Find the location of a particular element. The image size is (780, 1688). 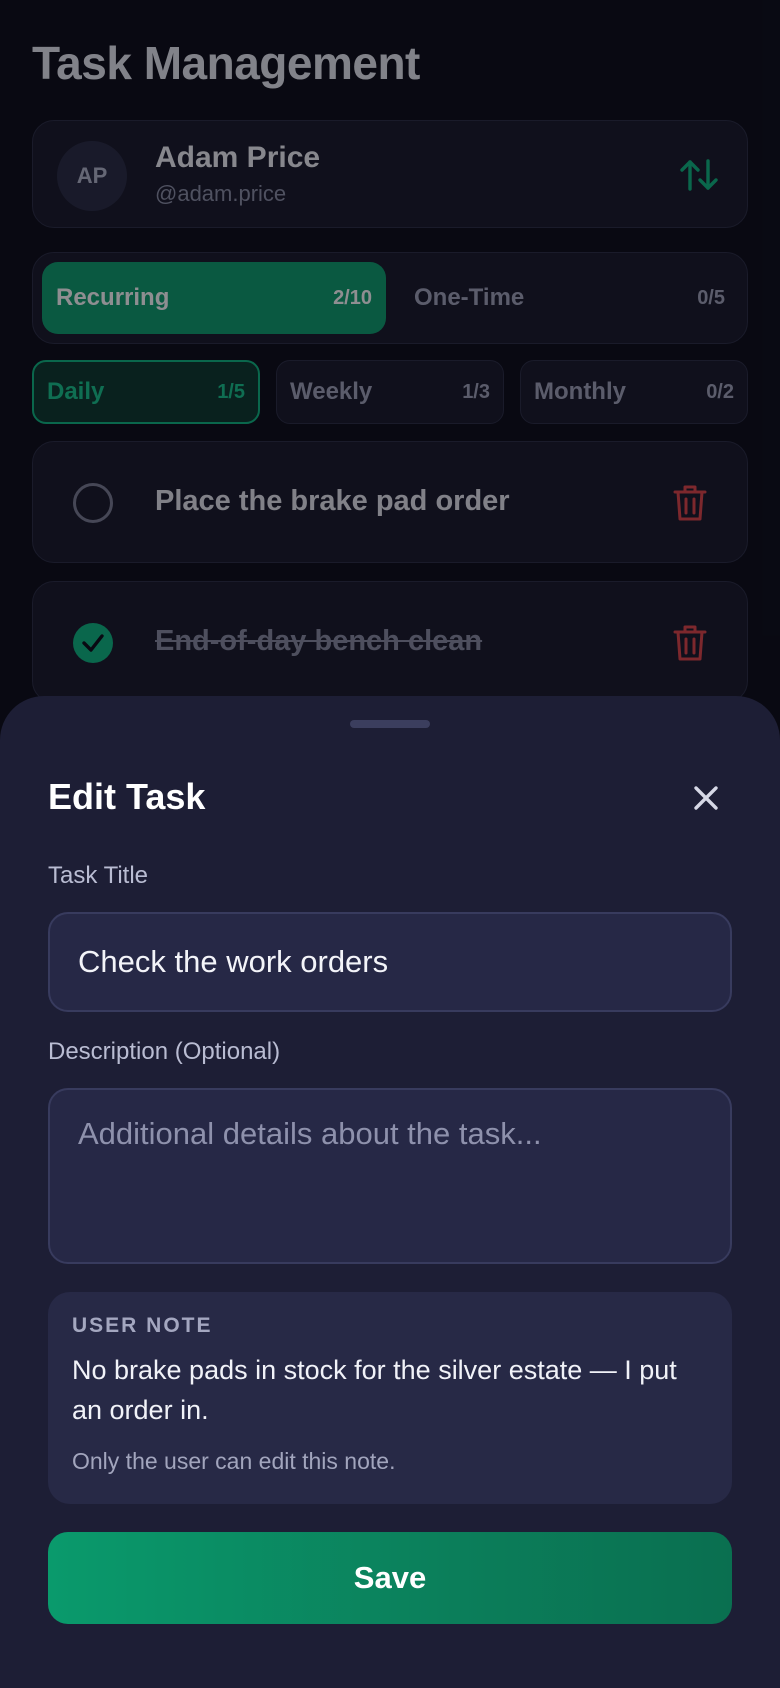

close-icon is located at coordinates (706, 798).